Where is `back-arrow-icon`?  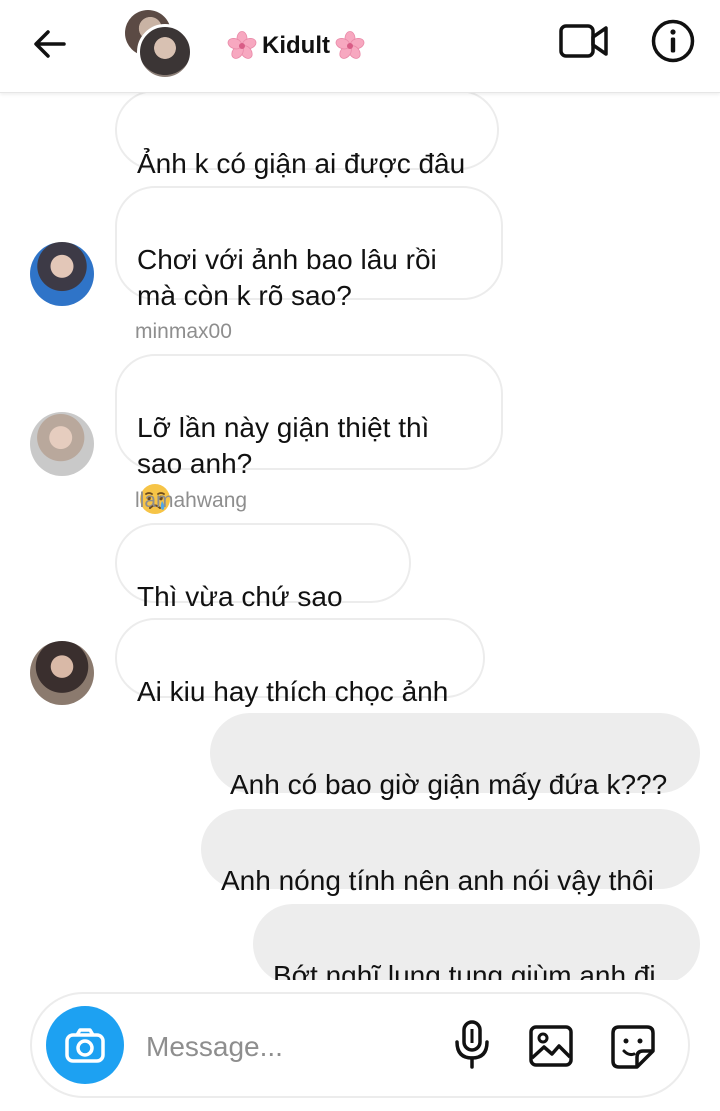 back-arrow-icon is located at coordinates (50, 44).